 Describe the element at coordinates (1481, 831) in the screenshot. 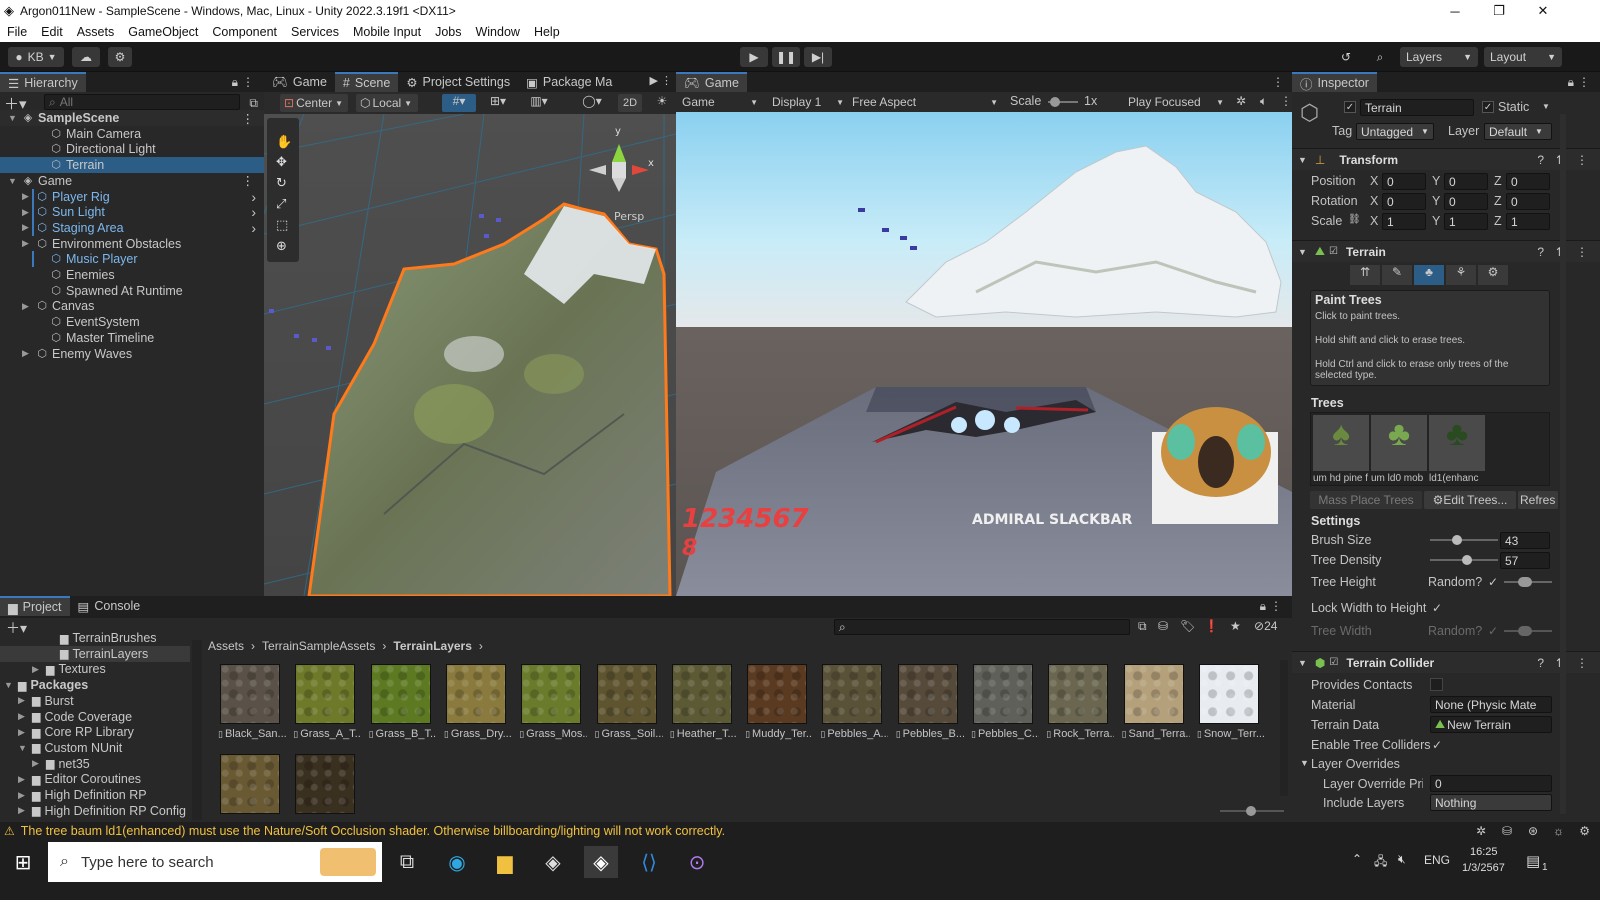

I see `debug-icon: ✲` at that location.